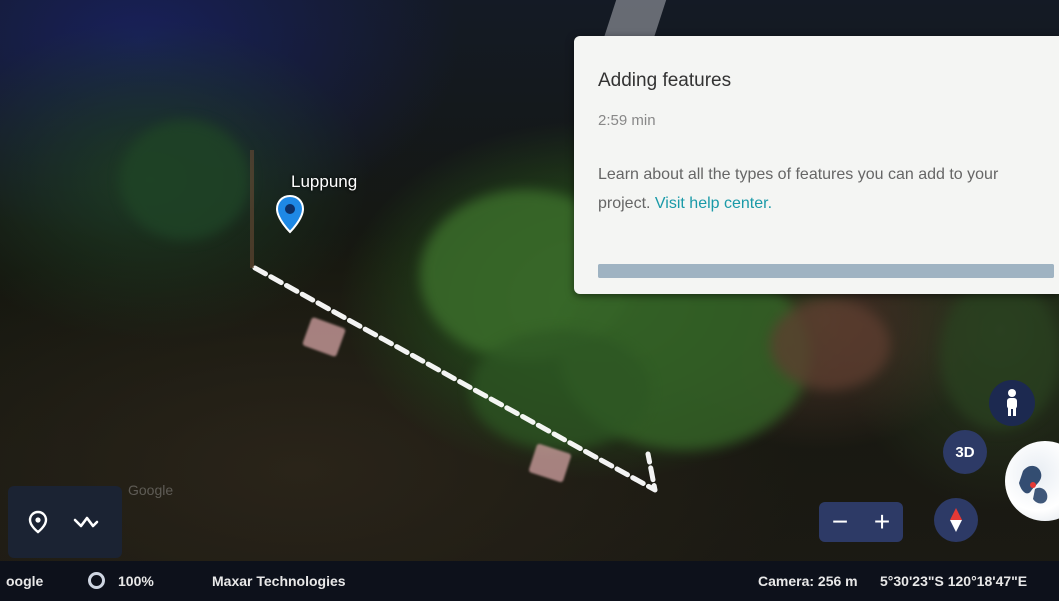 The width and height of the screenshot is (1059, 601). Describe the element at coordinates (713, 203) in the screenshot. I see `visit-help-center-link: Visit help center.` at that location.